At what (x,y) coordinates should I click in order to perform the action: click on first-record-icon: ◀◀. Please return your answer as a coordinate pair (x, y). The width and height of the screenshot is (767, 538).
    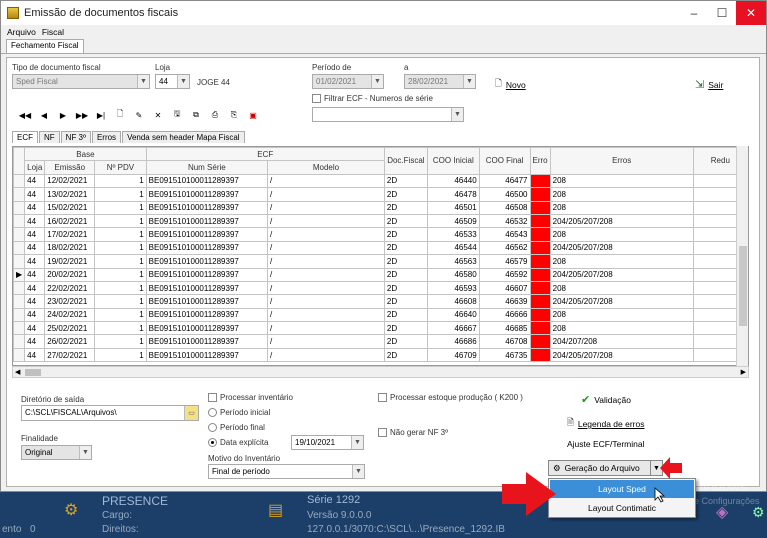
    Looking at the image, I should click on (25, 115).